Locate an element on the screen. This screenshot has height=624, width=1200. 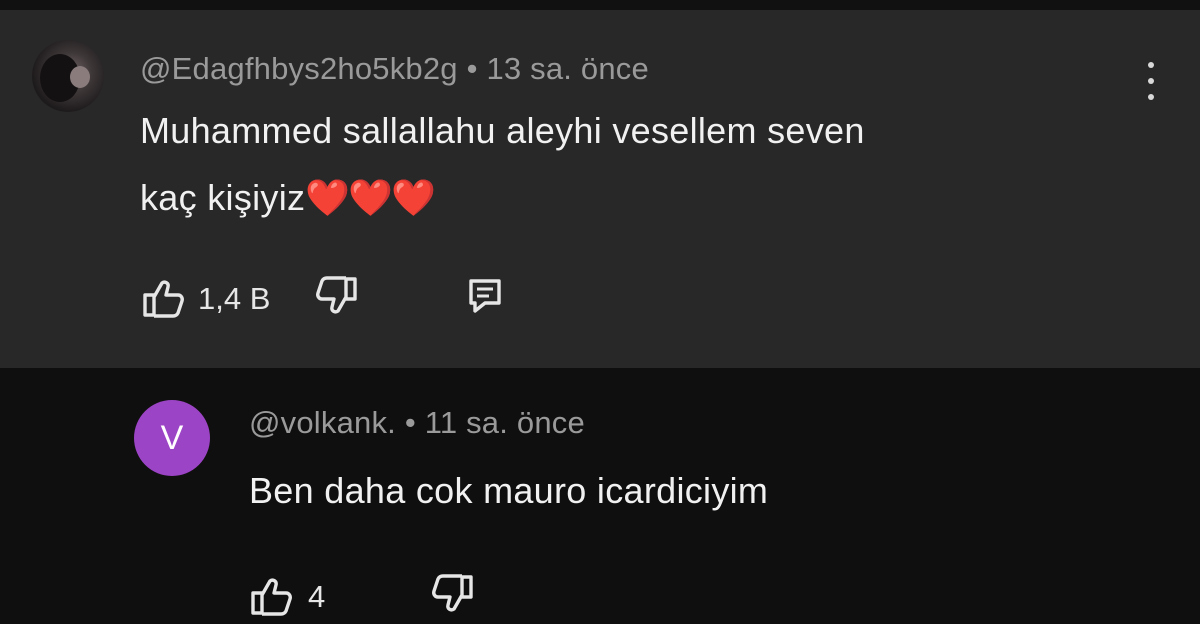
avatar-face is located at coordinates (80, 77).